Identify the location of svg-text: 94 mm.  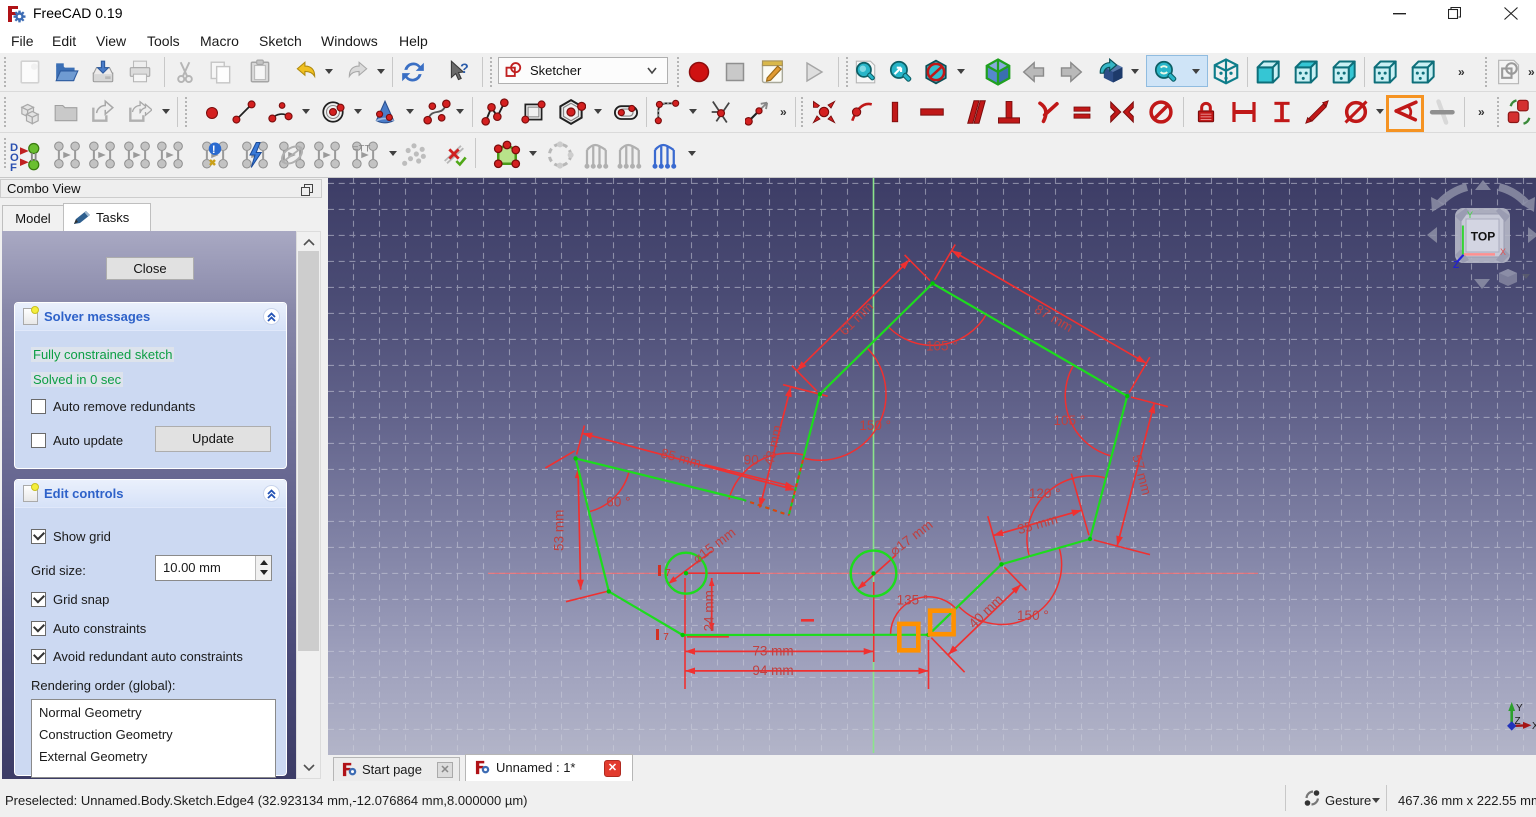
(772, 670).